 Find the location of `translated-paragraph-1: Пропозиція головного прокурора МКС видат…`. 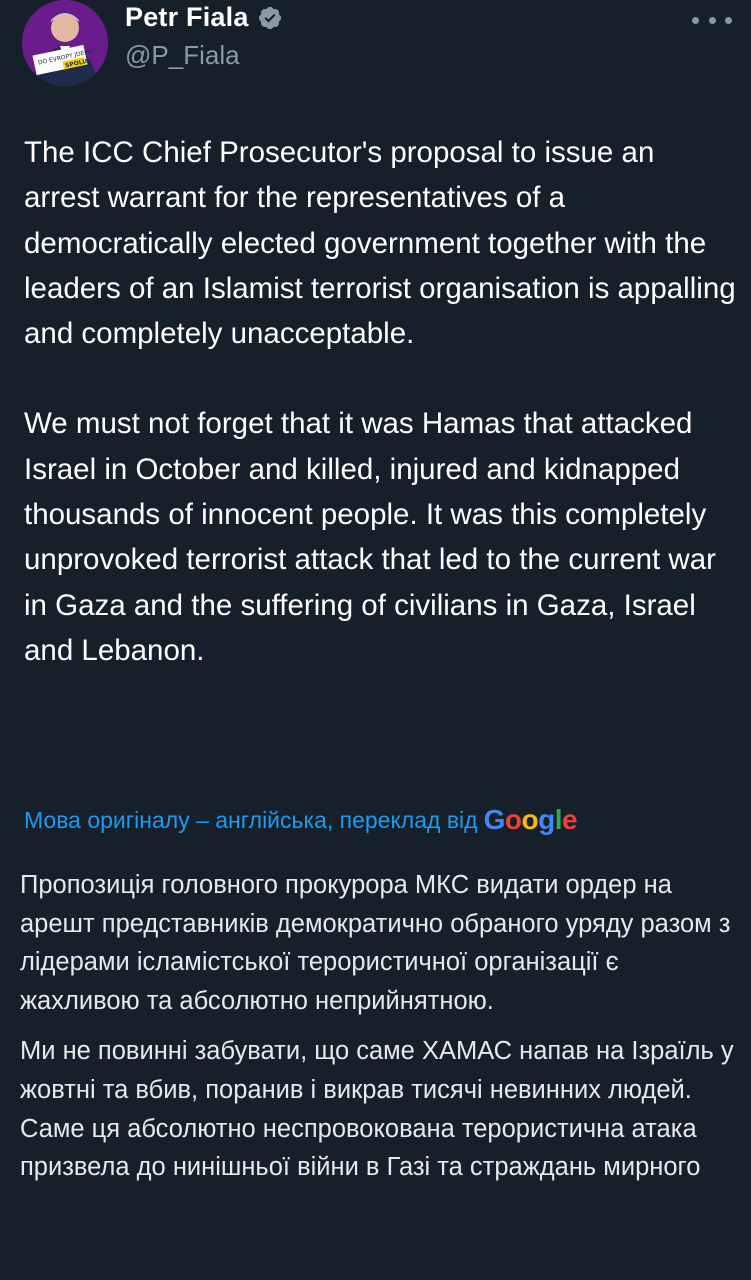

translated-paragraph-1: Пропозиція головного прокурора МКС видат… is located at coordinates (375, 943).